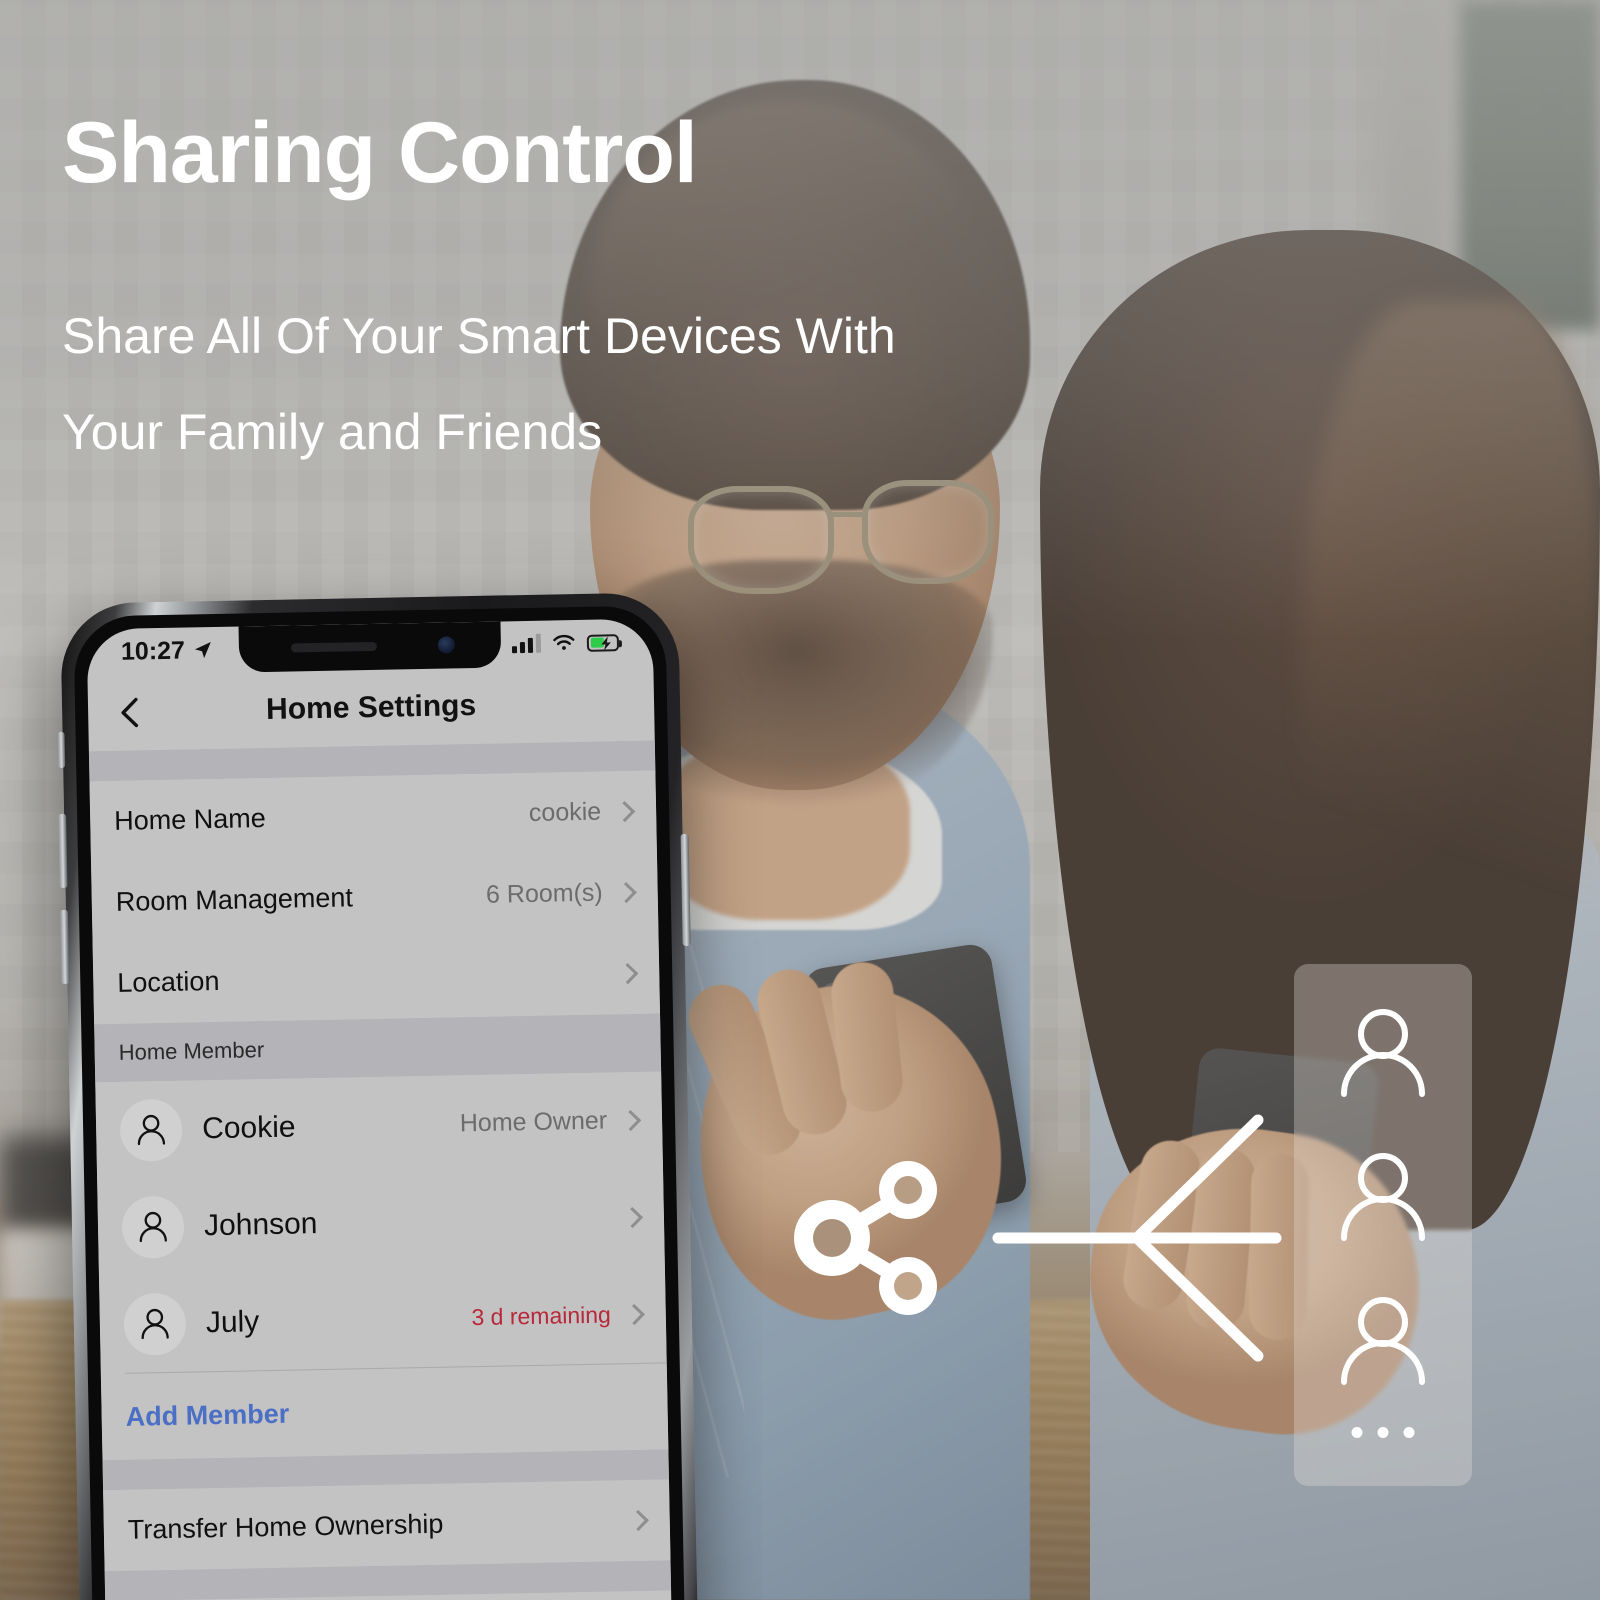  What do you see at coordinates (248, 1127) in the screenshot?
I see `member-name: Cookie` at bounding box center [248, 1127].